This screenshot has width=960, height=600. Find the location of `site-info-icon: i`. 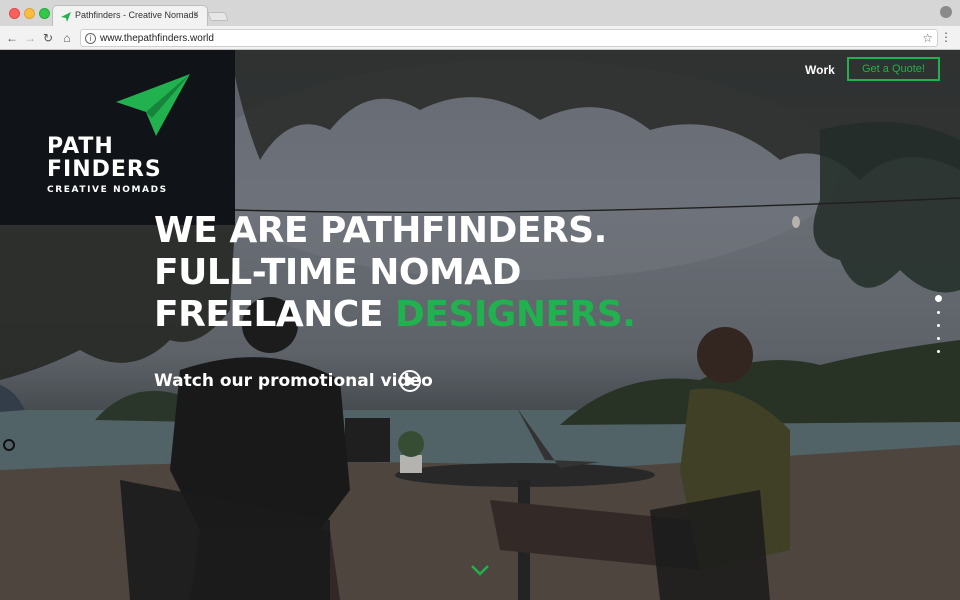

site-info-icon: i is located at coordinates (90, 38).